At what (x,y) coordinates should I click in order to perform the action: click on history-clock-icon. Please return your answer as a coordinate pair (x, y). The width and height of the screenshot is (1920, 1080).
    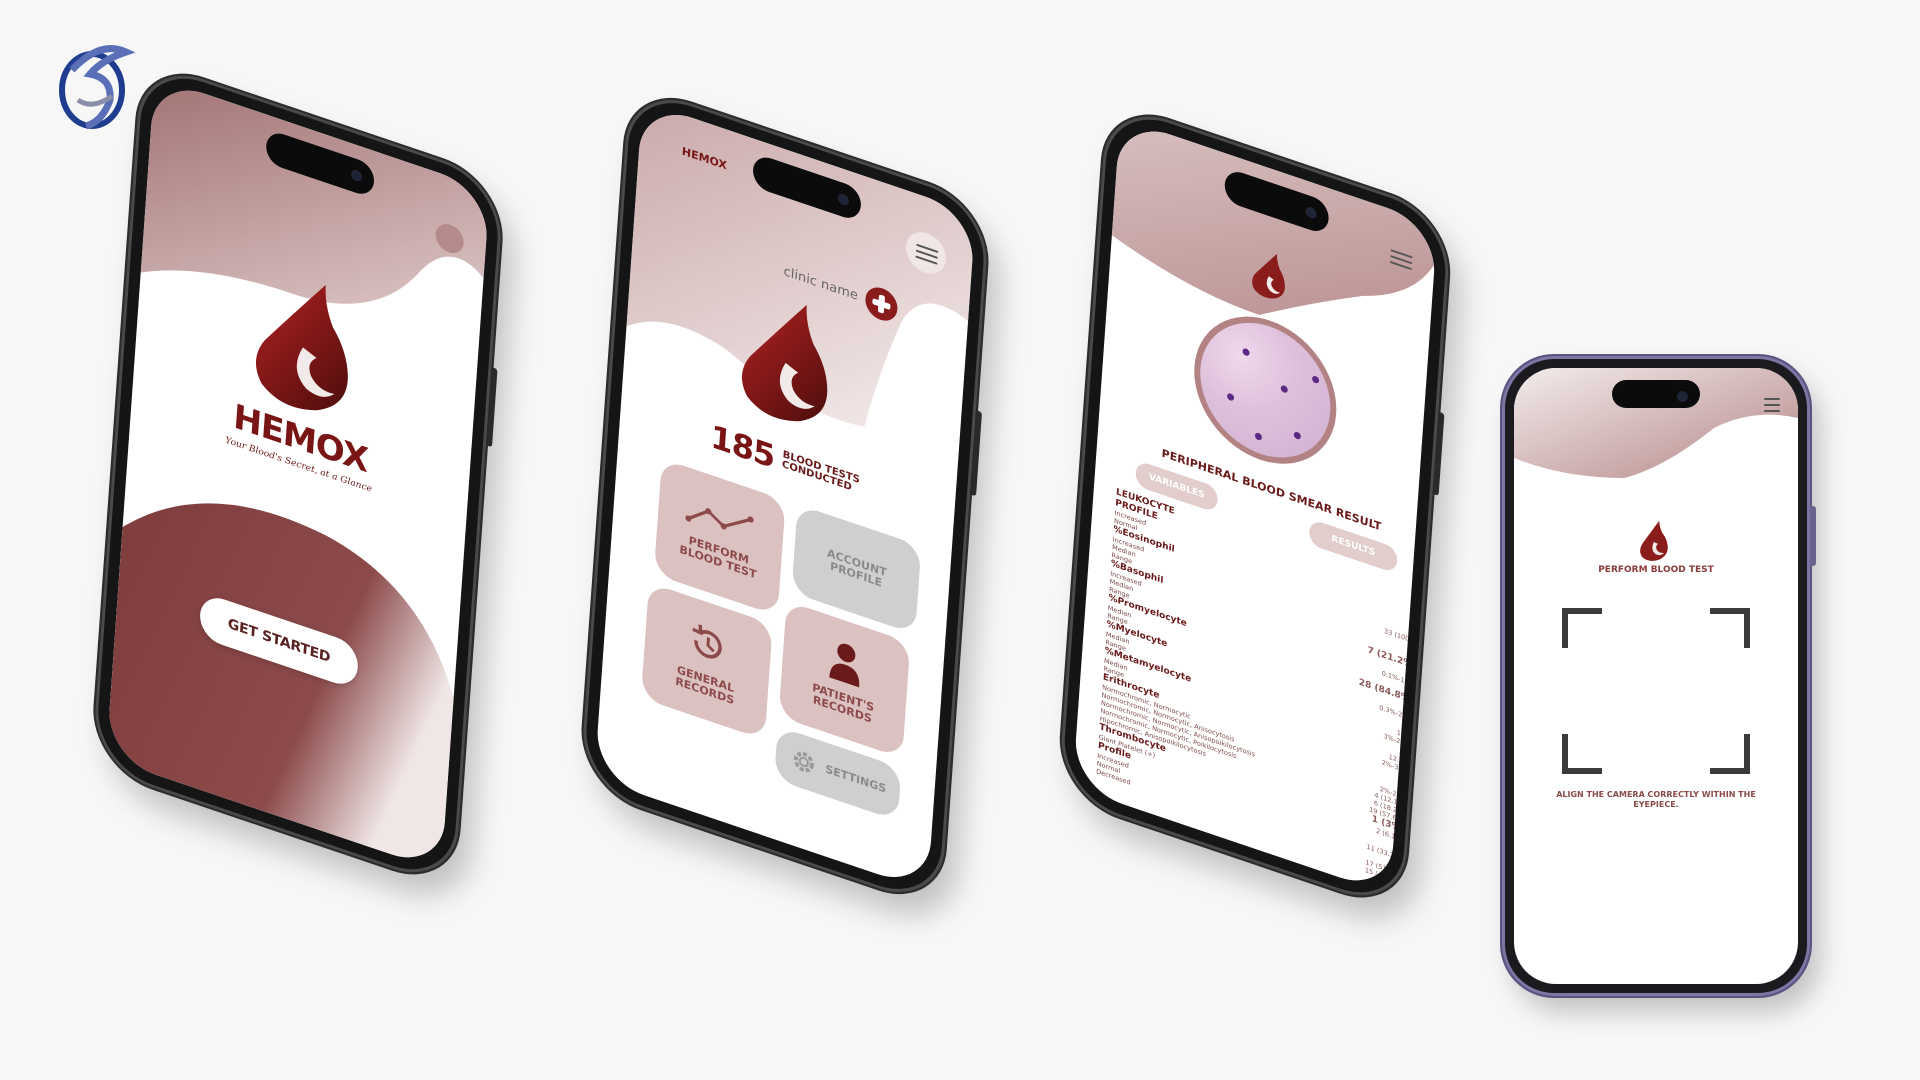
    Looking at the image, I should click on (707, 642).